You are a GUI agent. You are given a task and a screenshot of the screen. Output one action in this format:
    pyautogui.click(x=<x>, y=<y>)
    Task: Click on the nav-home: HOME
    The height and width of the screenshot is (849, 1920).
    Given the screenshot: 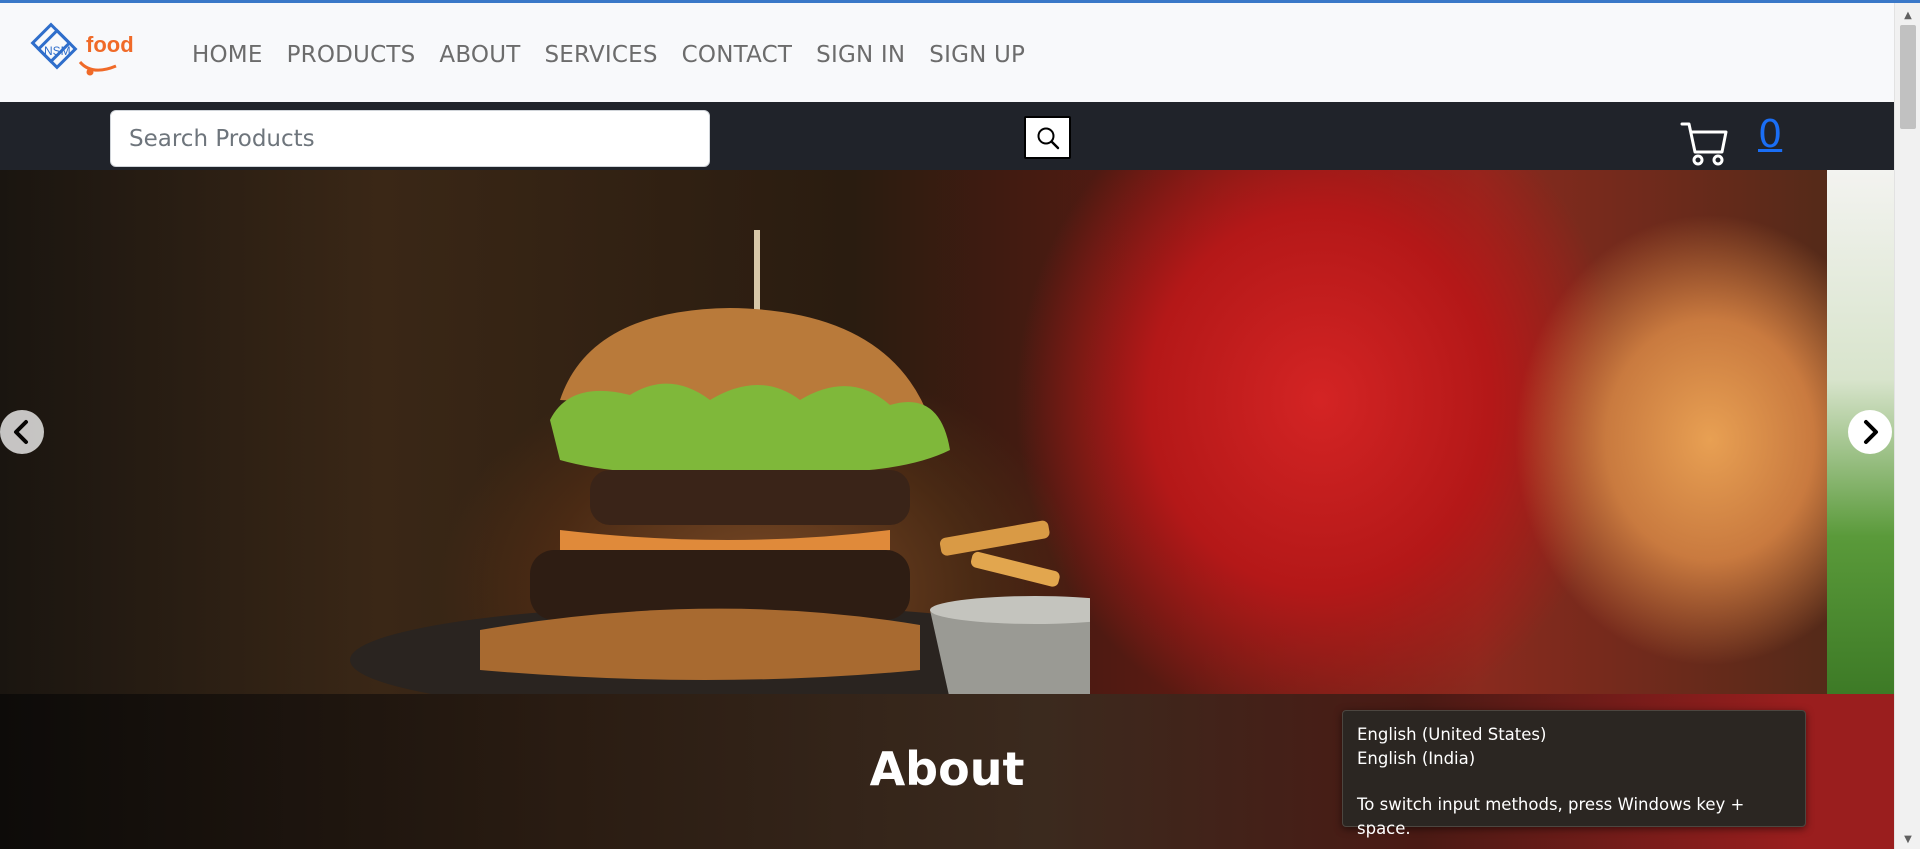 What is the action you would take?
    pyautogui.click(x=227, y=55)
    